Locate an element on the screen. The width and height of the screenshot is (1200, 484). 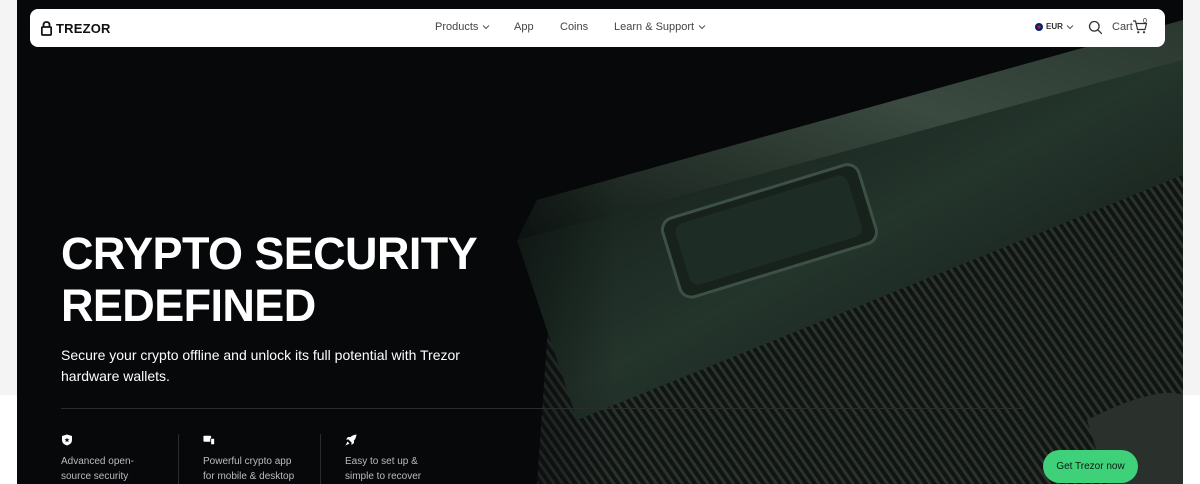
nav-coins: Coins is located at coordinates (574, 27).